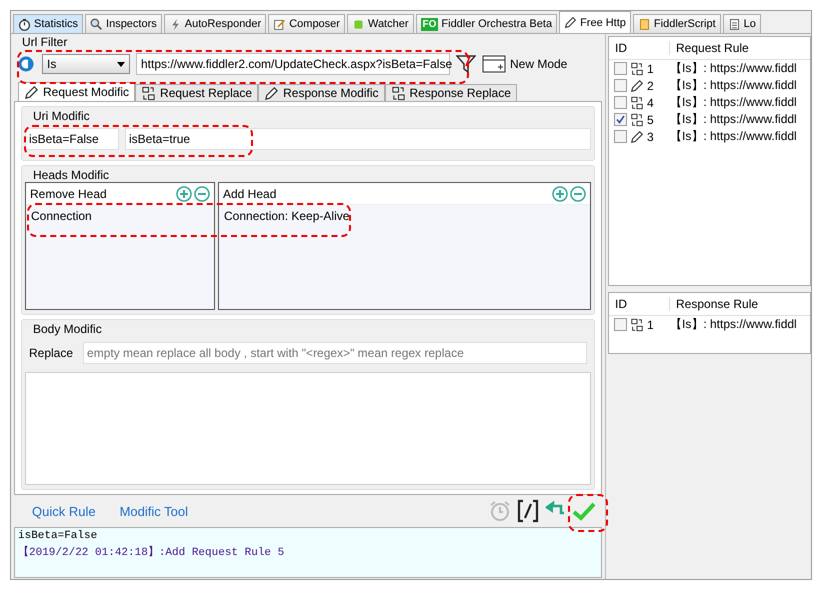 The image size is (818, 593). I want to click on list-title: Remove Head, so click(68, 193).